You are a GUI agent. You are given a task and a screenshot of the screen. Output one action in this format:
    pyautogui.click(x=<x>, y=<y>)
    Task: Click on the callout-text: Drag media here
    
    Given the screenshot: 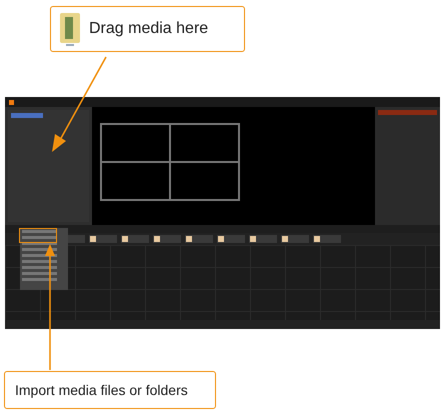 What is the action you would take?
    pyautogui.click(x=148, y=29)
    